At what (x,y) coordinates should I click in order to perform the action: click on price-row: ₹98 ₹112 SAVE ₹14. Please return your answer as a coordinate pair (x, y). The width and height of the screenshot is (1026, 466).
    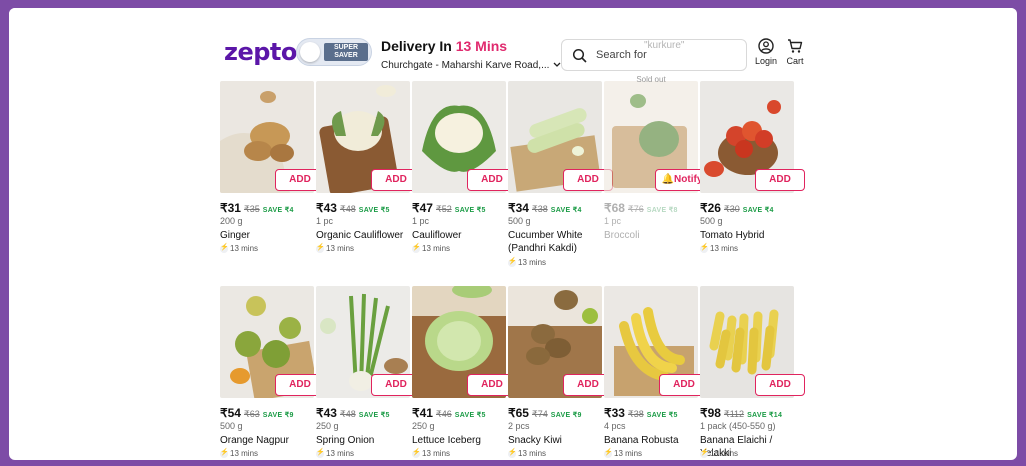
    Looking at the image, I should click on (741, 413).